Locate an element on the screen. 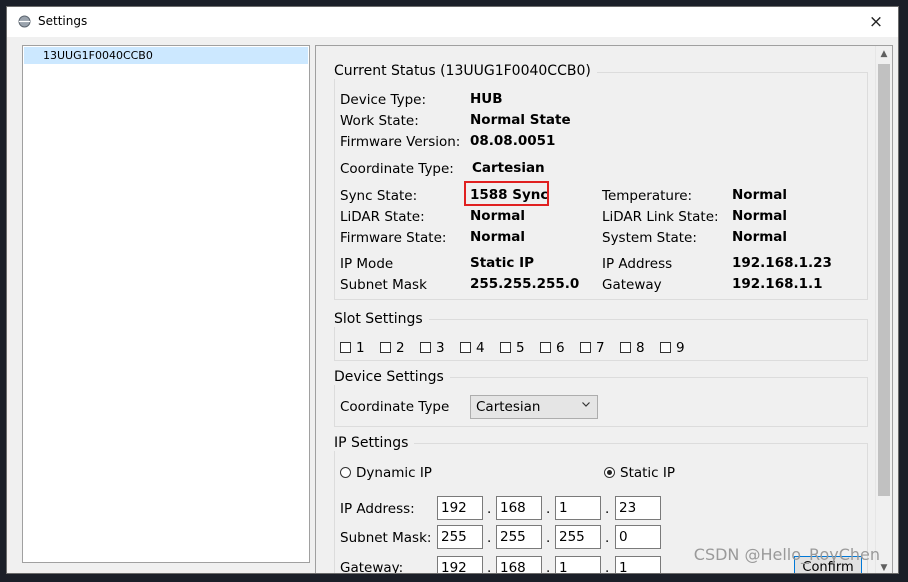  scrollbar-thumb is located at coordinates (884, 280).